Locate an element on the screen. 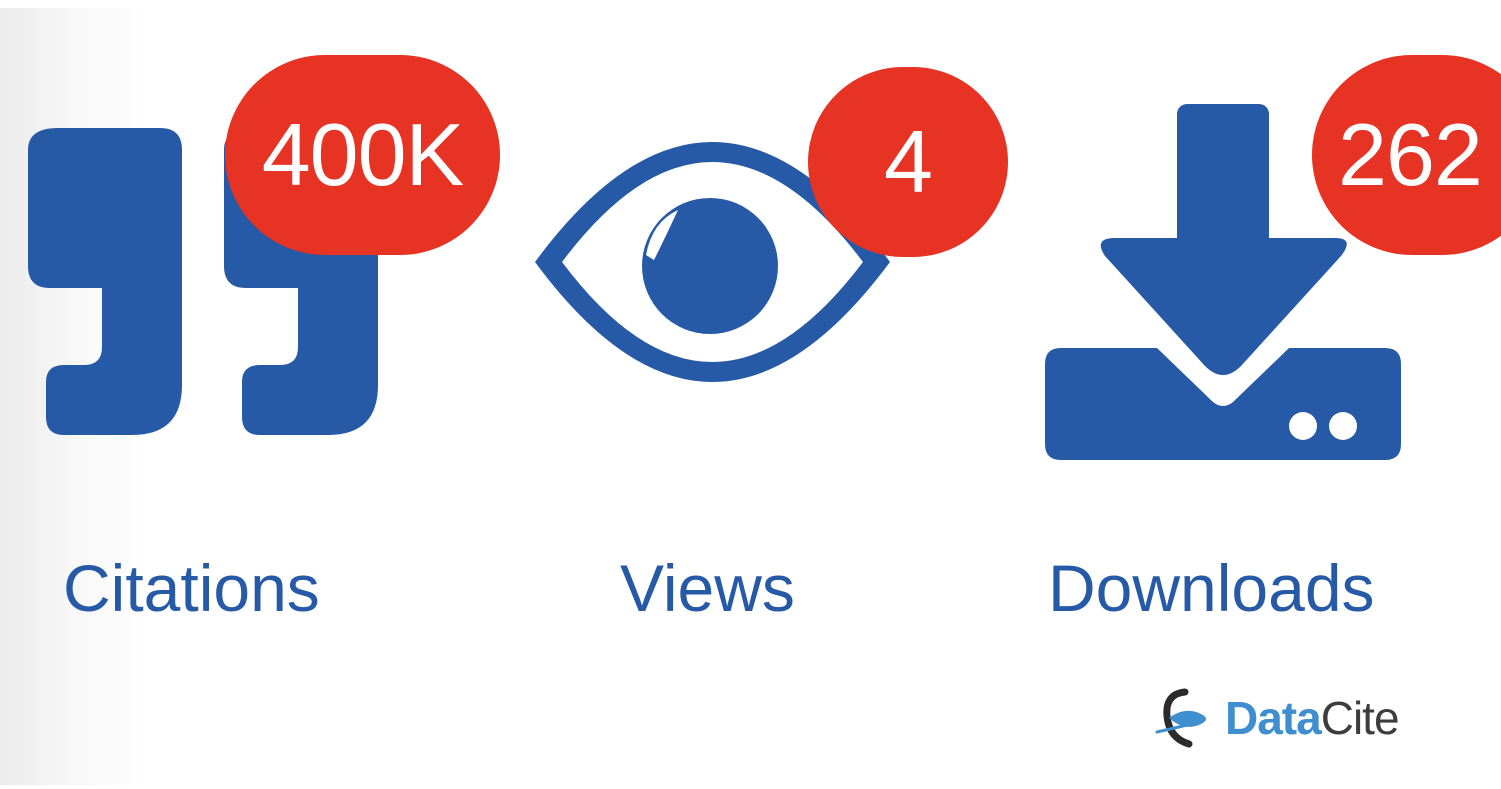 The width and height of the screenshot is (1501, 789). views-count: 4 is located at coordinates (908, 161).